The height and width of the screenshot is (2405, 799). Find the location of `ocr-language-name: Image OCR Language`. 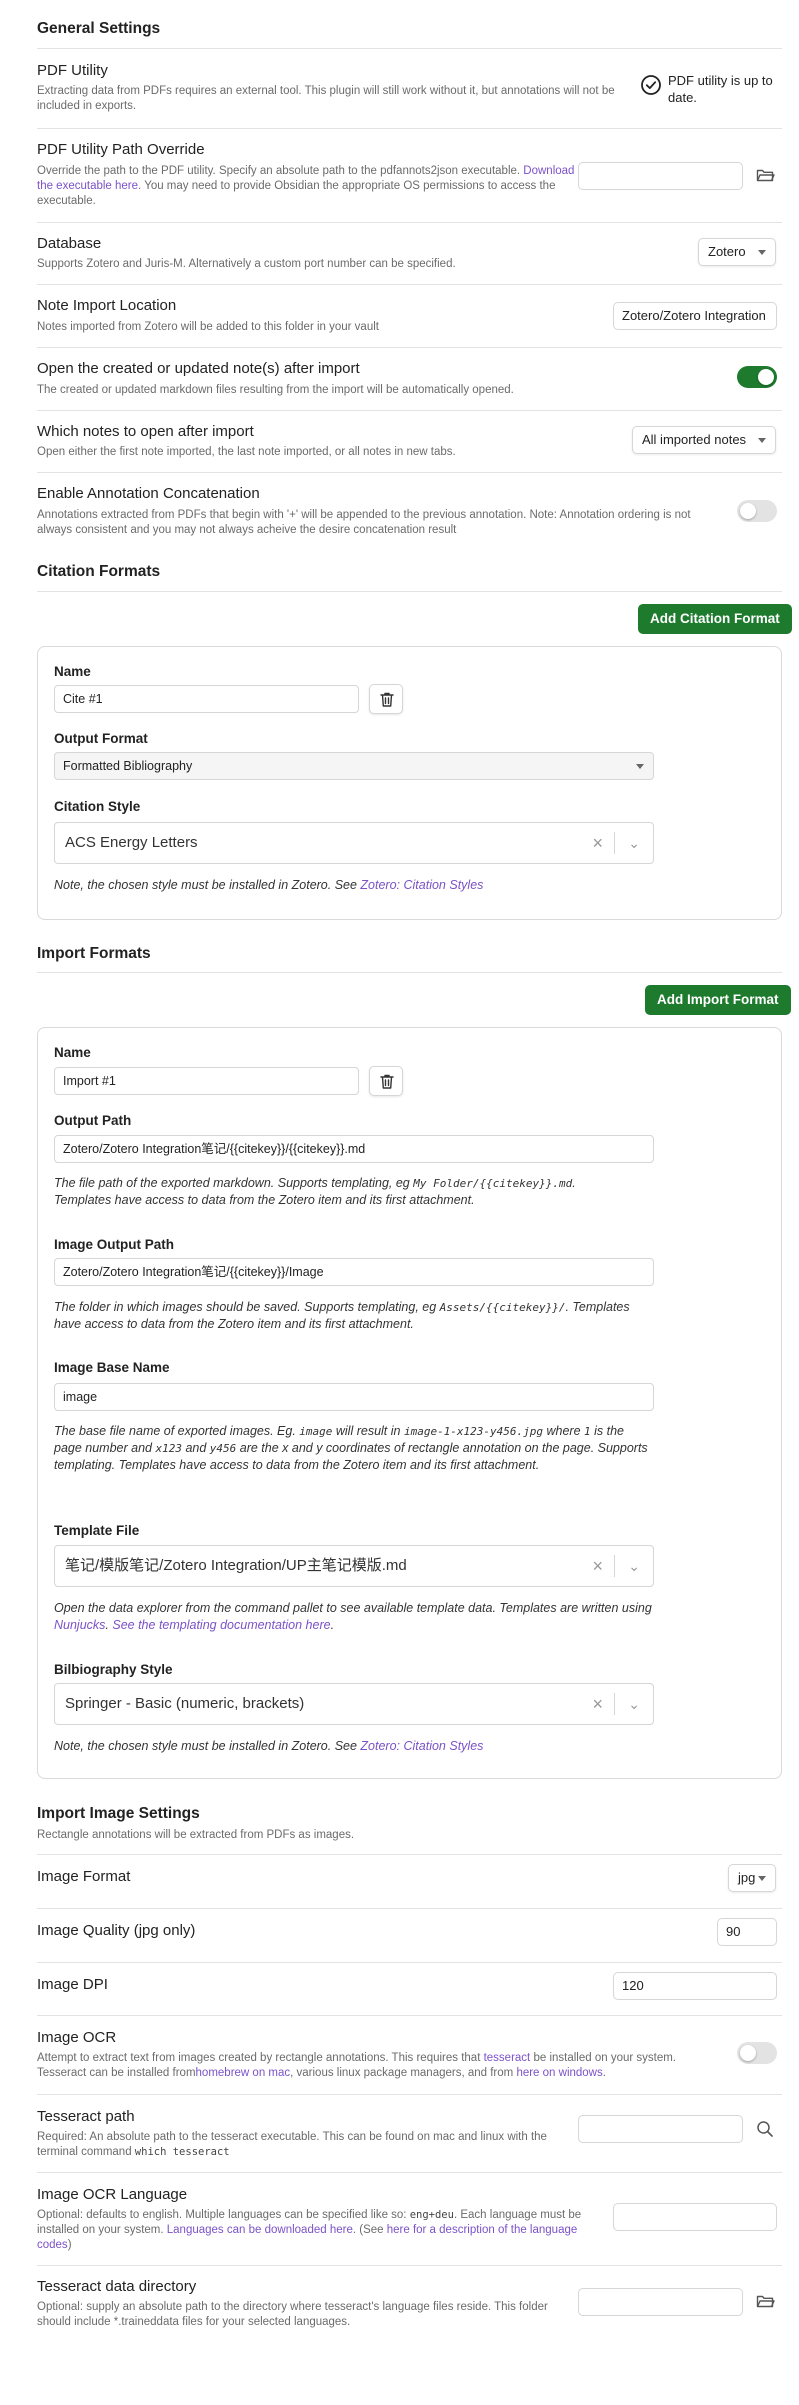

ocr-language-name: Image OCR Language is located at coordinates (112, 2194).